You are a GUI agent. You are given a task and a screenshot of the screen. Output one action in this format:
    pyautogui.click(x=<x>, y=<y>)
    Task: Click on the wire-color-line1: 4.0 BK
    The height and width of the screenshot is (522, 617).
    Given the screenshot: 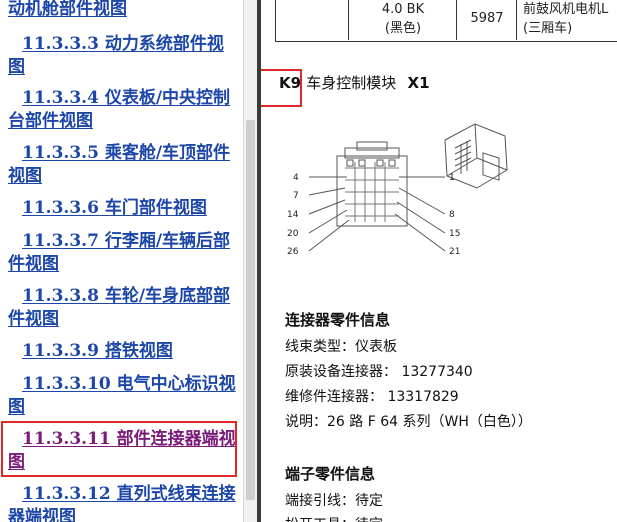 What is the action you would take?
    pyautogui.click(x=403, y=9)
    